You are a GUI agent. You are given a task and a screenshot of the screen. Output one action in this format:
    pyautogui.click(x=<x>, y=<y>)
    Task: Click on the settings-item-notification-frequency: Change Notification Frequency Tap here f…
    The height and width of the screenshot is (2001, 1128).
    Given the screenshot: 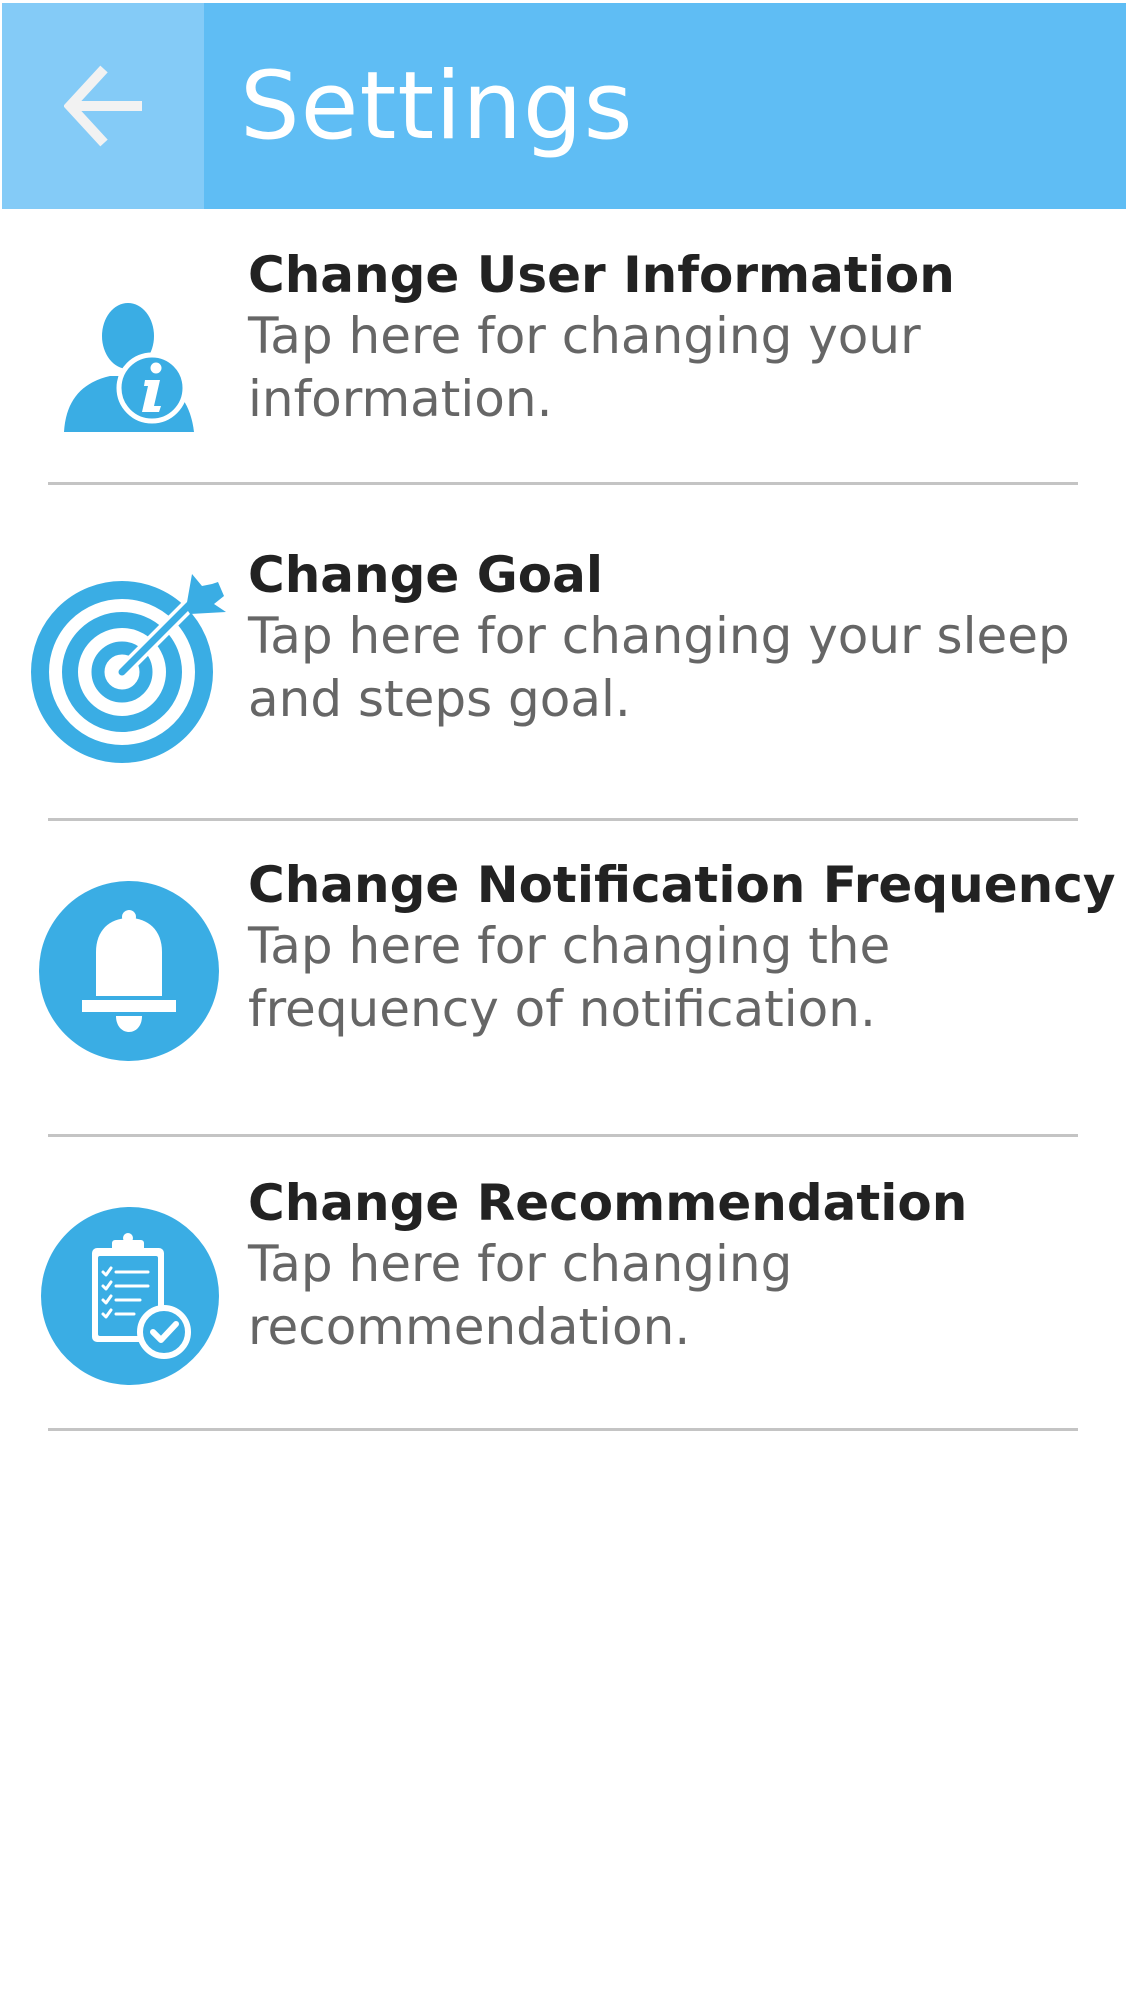 What is the action you would take?
    pyautogui.click(x=564, y=990)
    